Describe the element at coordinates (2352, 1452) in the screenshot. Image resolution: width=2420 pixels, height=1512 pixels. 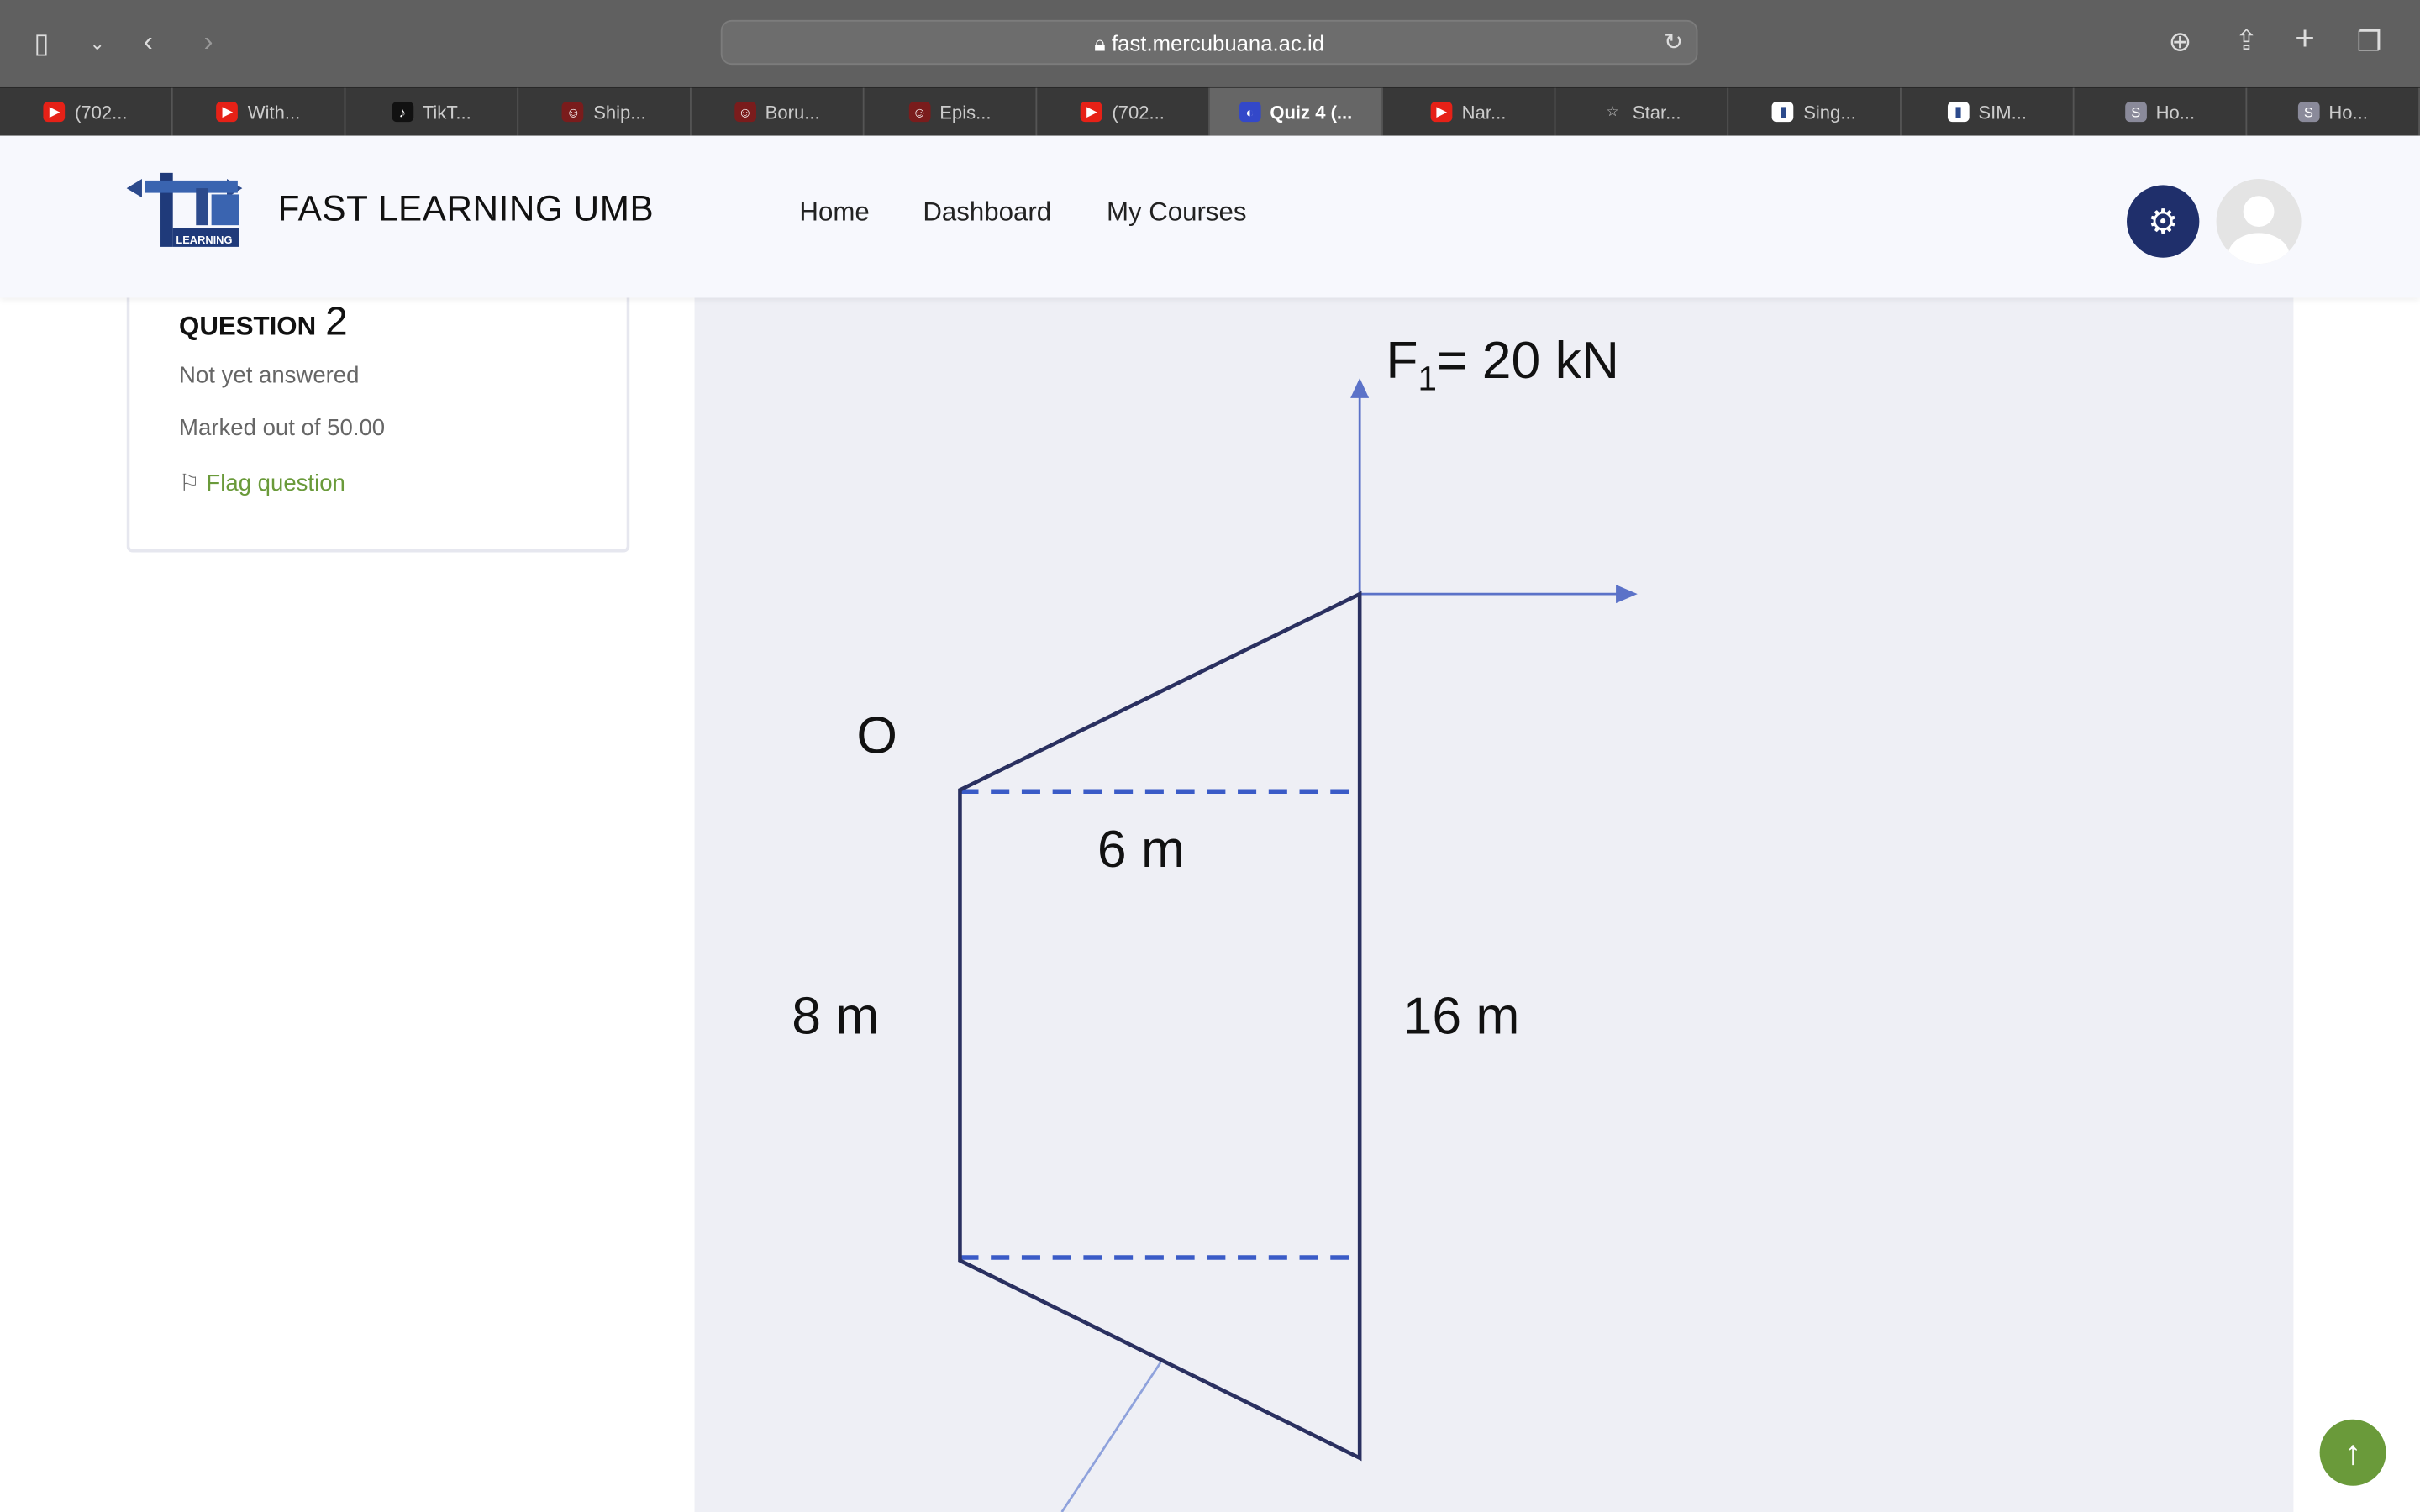
I see `scroll-to-top-button: ↑` at that location.